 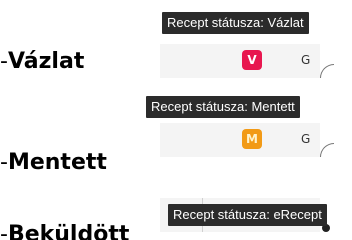 I want to click on grid-cell: V G, so click(x=247, y=61).